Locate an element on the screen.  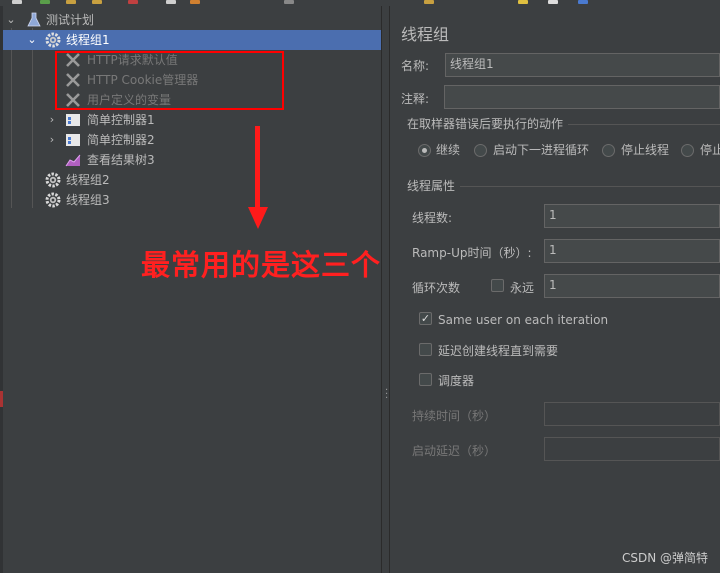
tree-node-label: 简单控制器2 is located at coordinates (121, 140).